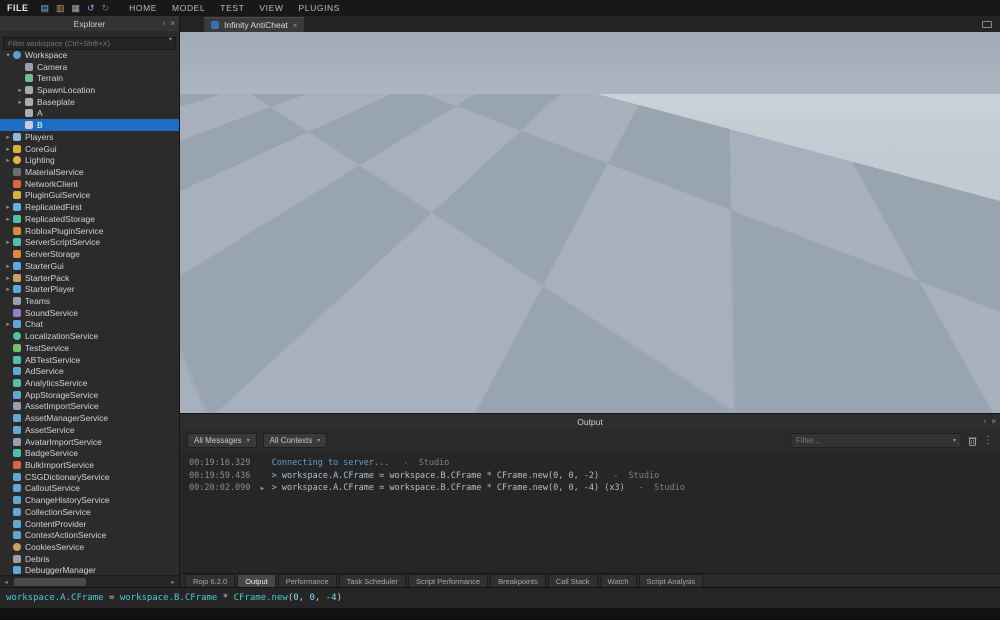  Describe the element at coordinates (89, 325) in the screenshot. I see `tree-item-chat: ▸ Chat` at that location.